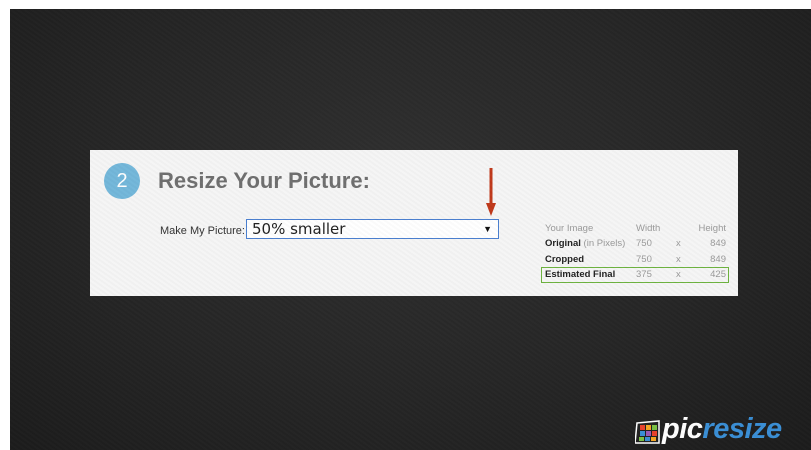  What do you see at coordinates (372, 229) in the screenshot?
I see `resize-select: 50% smaller ▼` at bounding box center [372, 229].